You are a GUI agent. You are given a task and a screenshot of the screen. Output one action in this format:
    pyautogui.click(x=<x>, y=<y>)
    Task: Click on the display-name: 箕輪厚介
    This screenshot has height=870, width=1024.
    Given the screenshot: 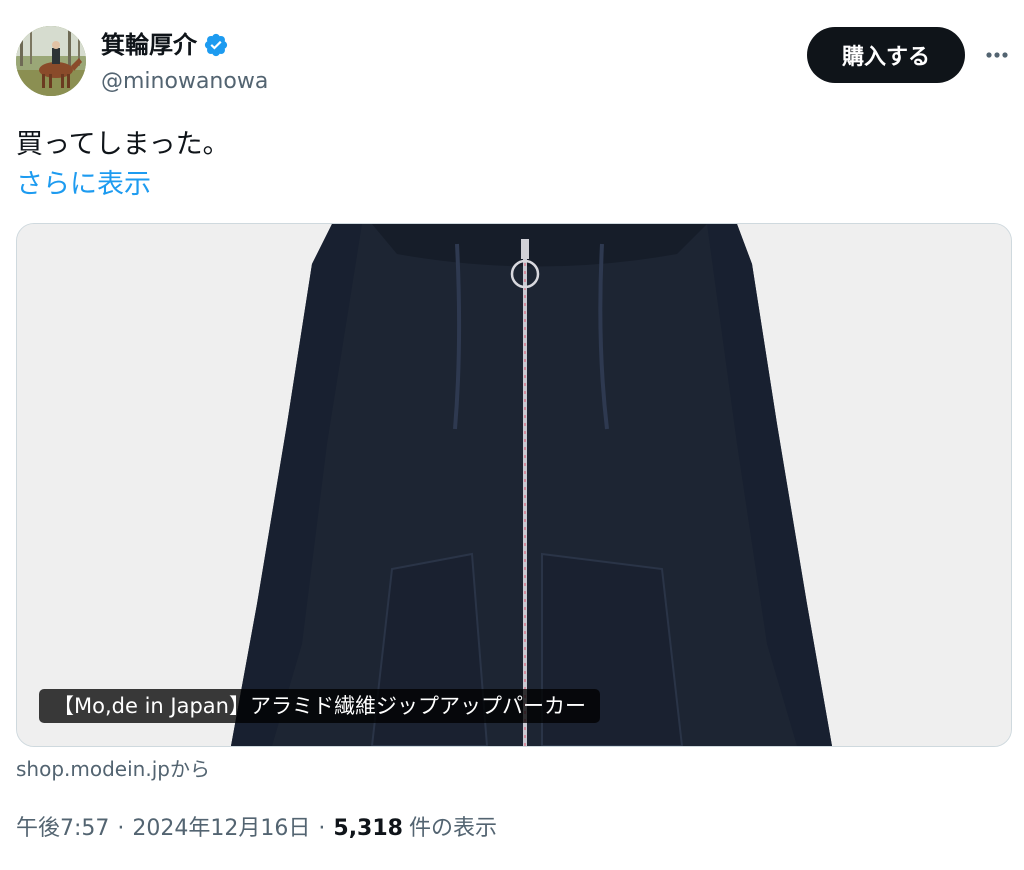 What is the action you would take?
    pyautogui.click(x=149, y=45)
    